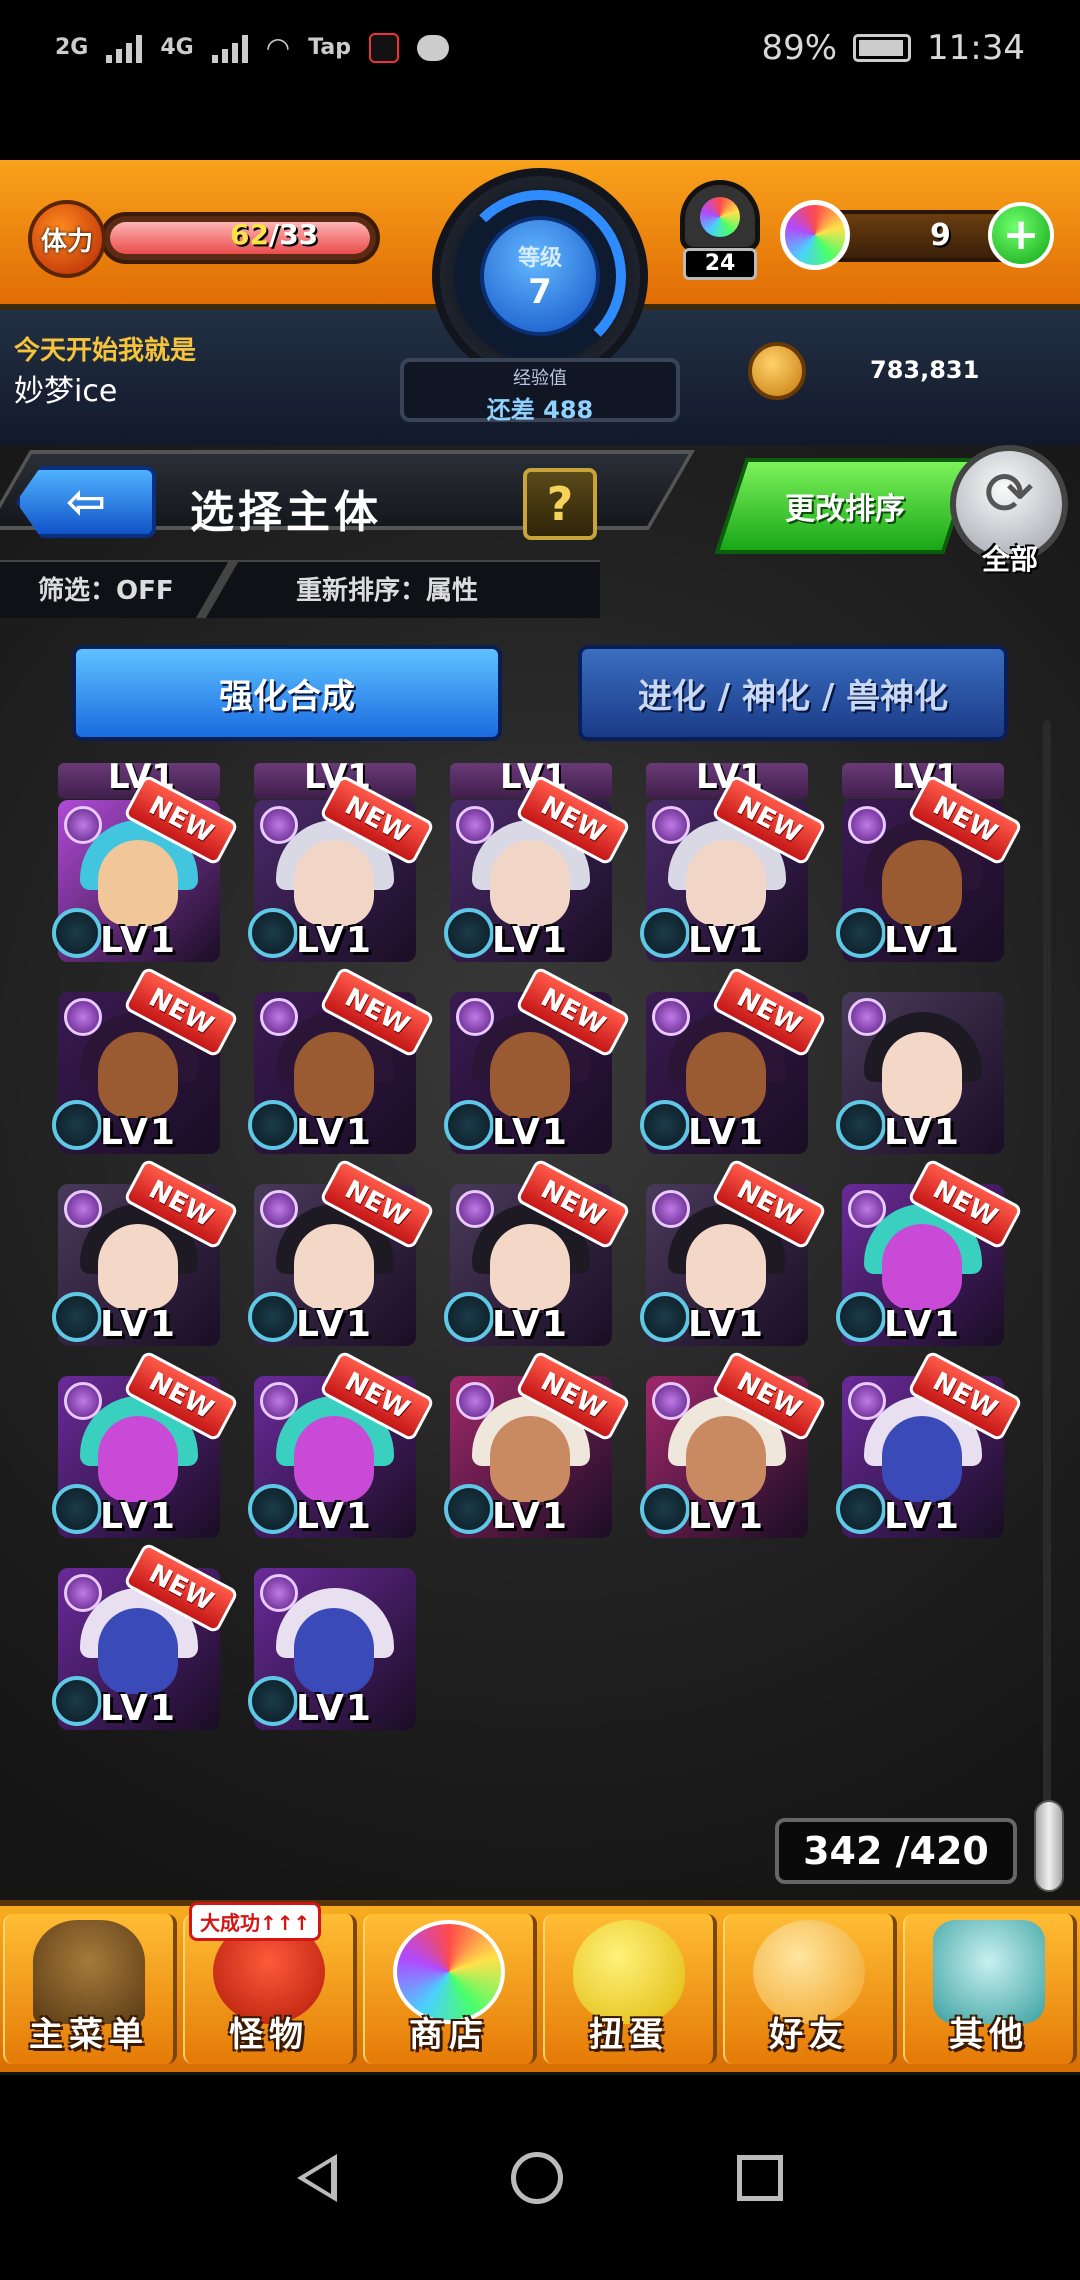 This screenshot has width=1080, height=2280. Describe the element at coordinates (815, 235) in the screenshot. I see `rainbow-orb-icon` at that location.